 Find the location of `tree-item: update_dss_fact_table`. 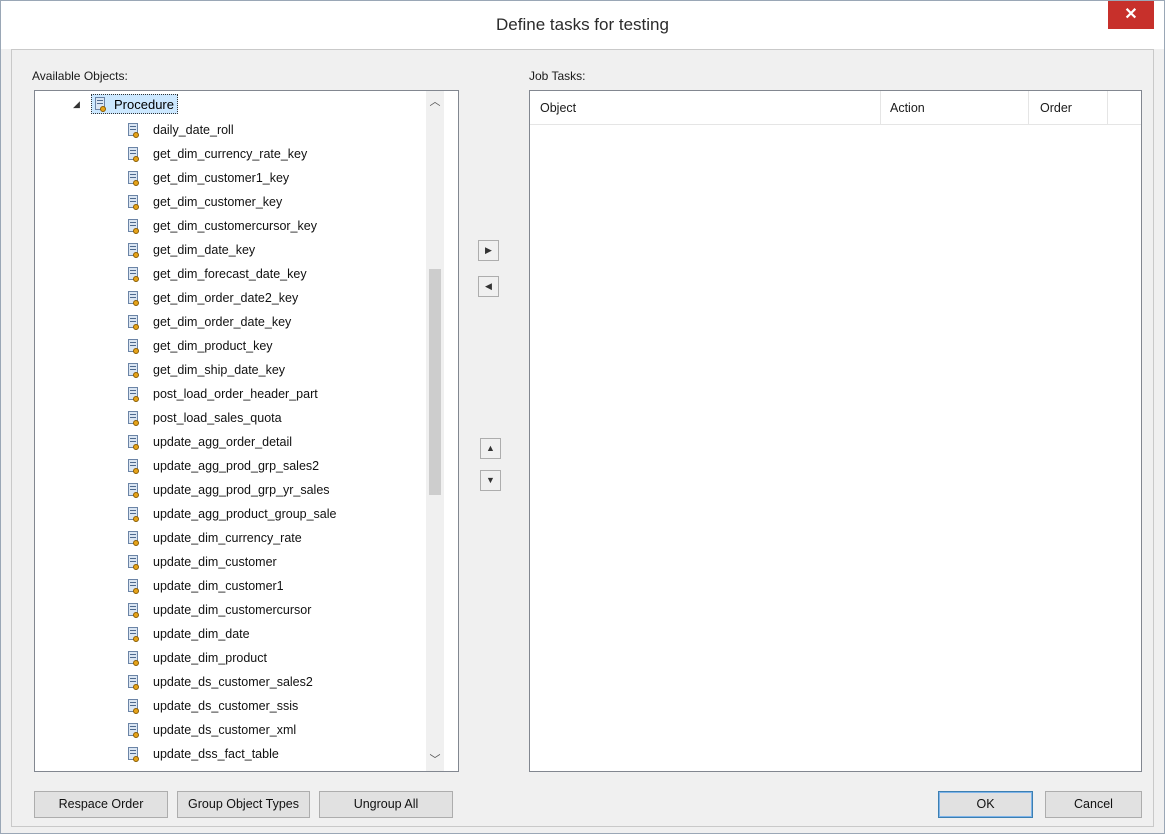

tree-item: update_dss_fact_table is located at coordinates (232, 754).